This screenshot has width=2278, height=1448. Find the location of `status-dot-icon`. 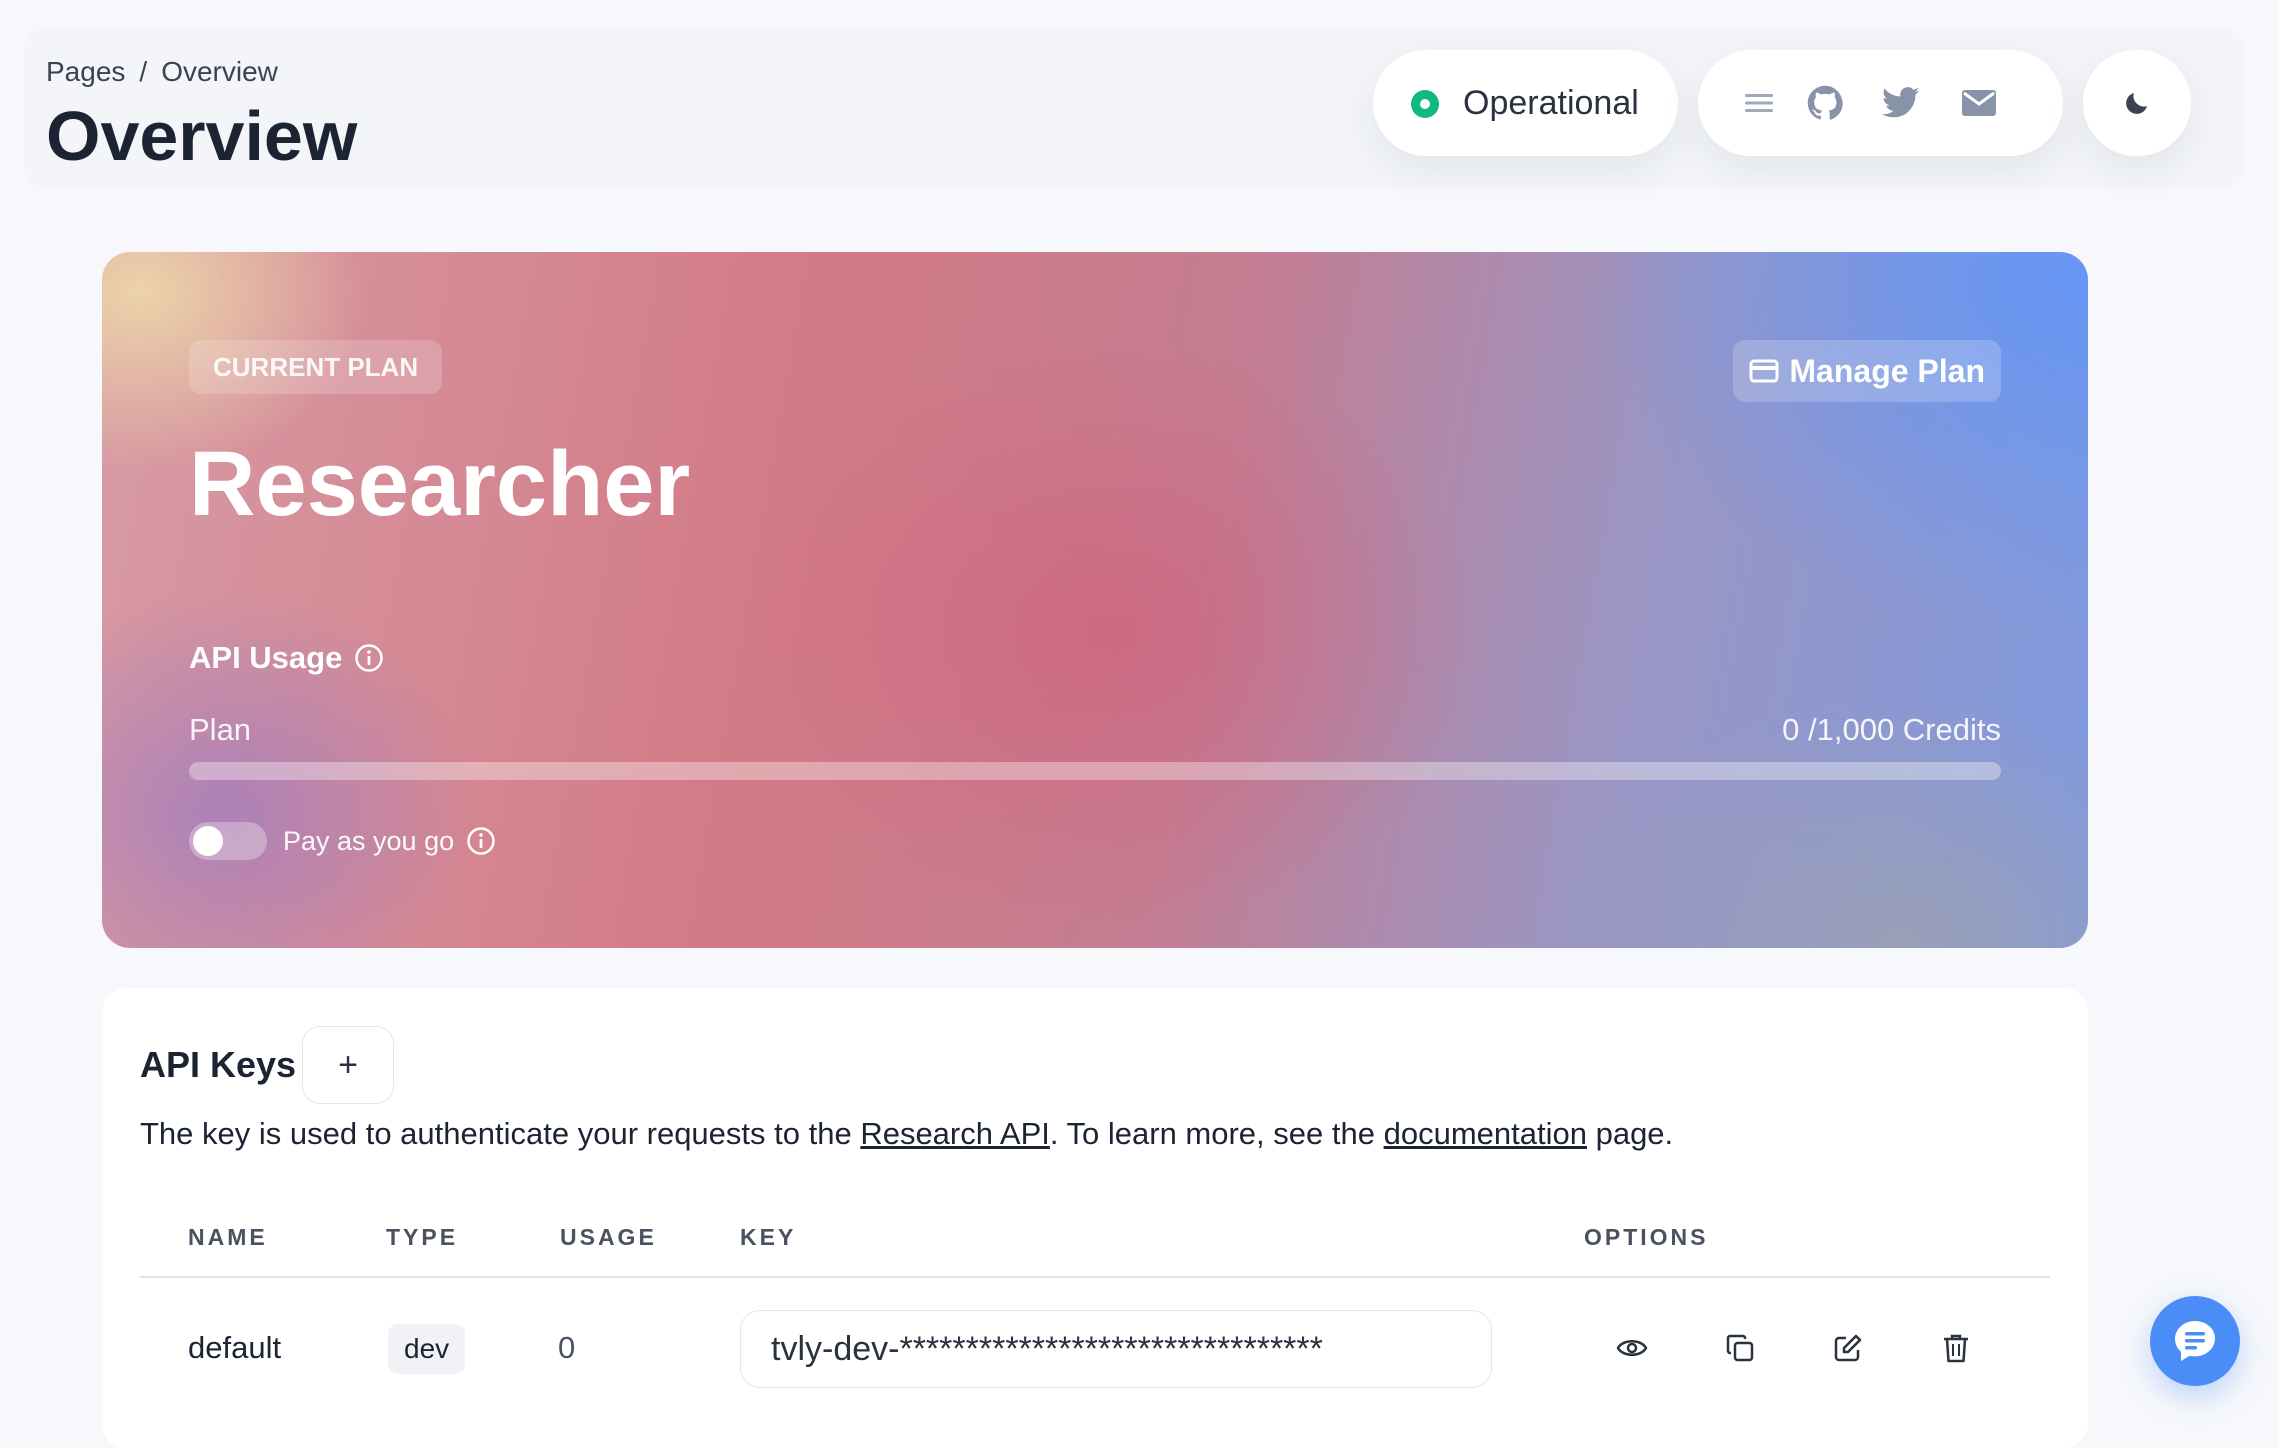

status-dot-icon is located at coordinates (1425, 104).